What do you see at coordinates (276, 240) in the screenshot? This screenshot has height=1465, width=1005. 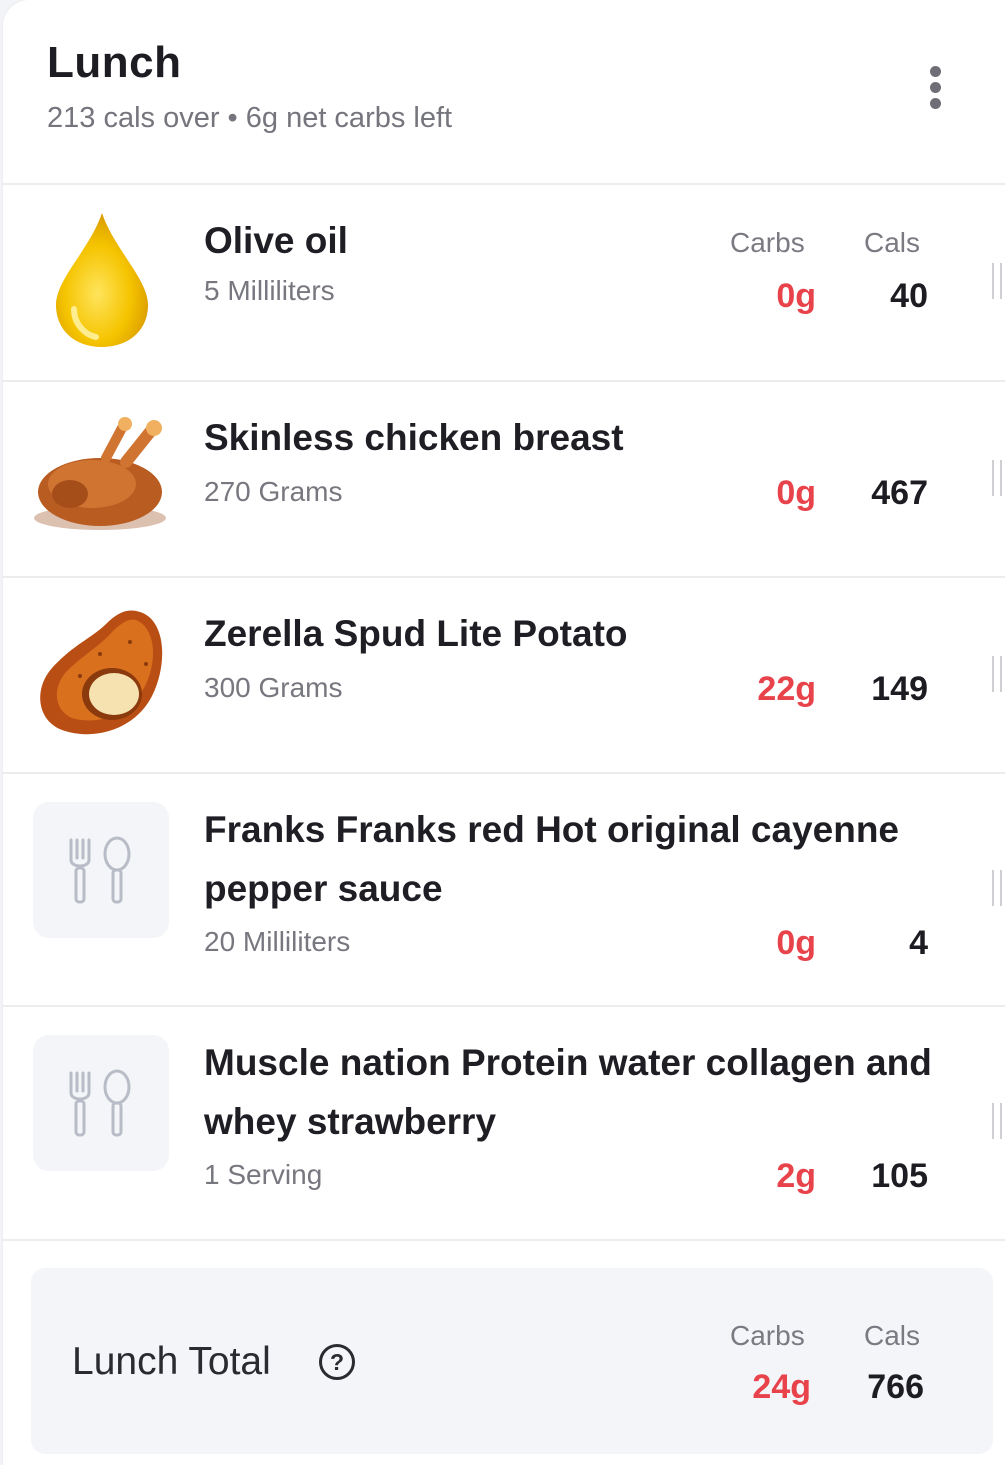 I see `food-name: Olive oil` at bounding box center [276, 240].